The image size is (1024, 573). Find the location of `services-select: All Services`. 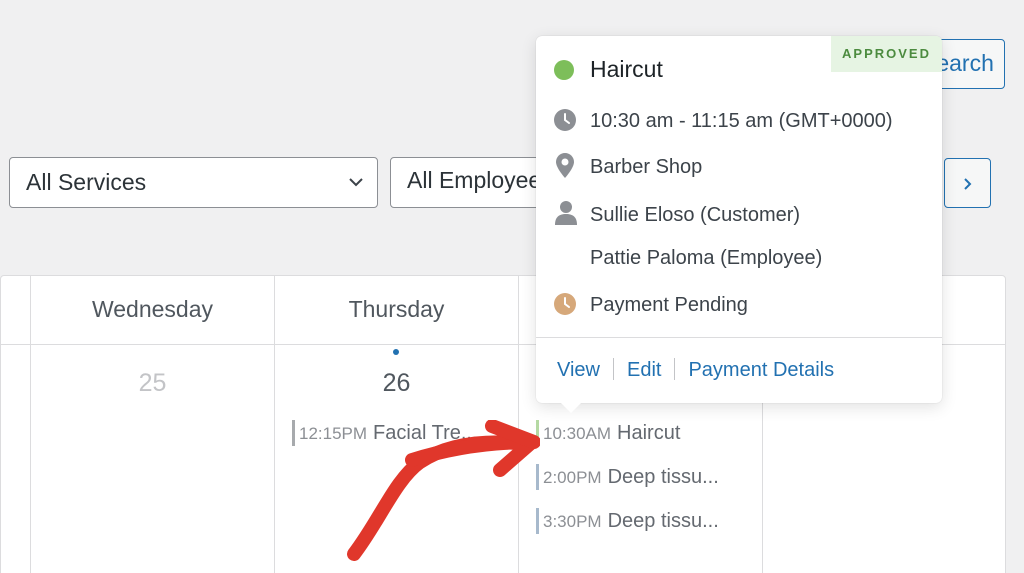

services-select: All Services is located at coordinates (193, 182).